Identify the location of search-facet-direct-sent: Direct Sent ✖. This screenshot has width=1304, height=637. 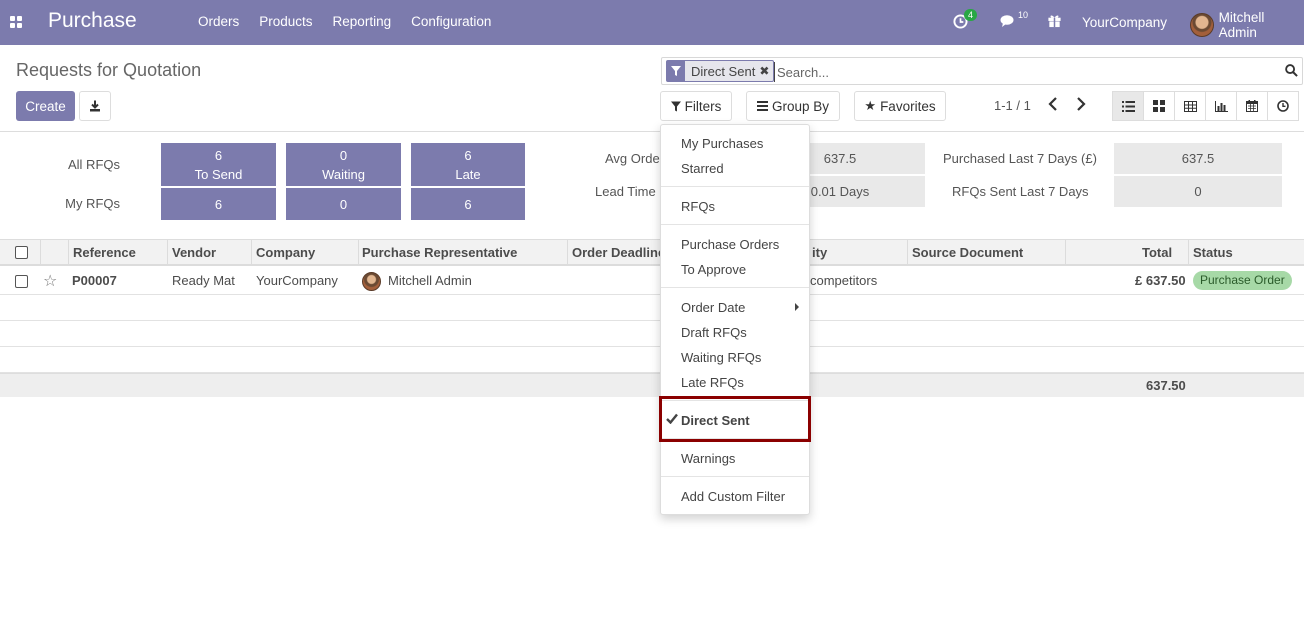
(720, 71).